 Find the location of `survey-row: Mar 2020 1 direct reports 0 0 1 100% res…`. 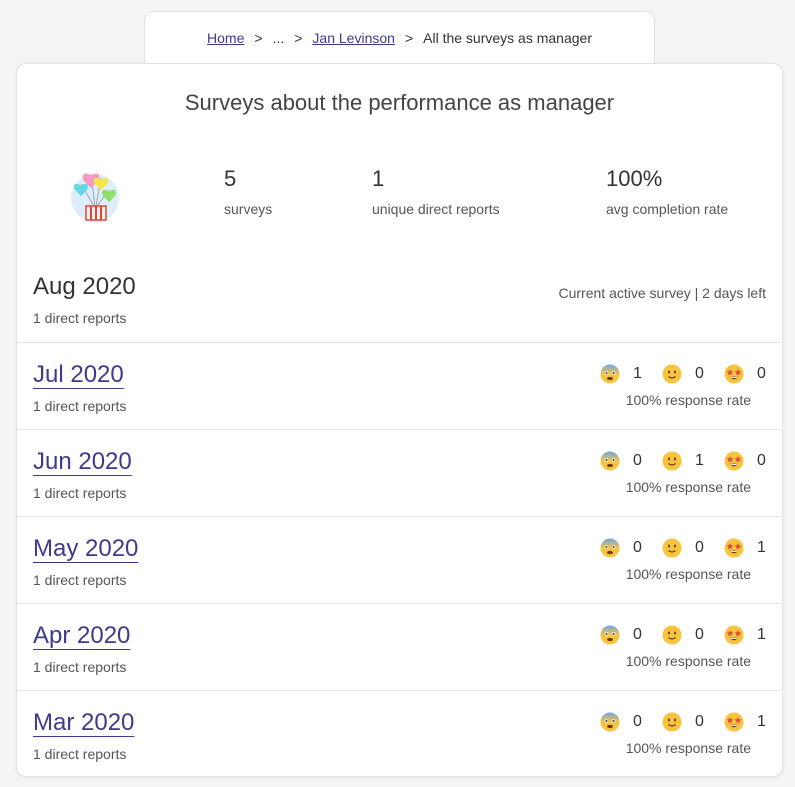

survey-row: Mar 2020 1 direct reports 0 0 1 100% res… is located at coordinates (399, 733).